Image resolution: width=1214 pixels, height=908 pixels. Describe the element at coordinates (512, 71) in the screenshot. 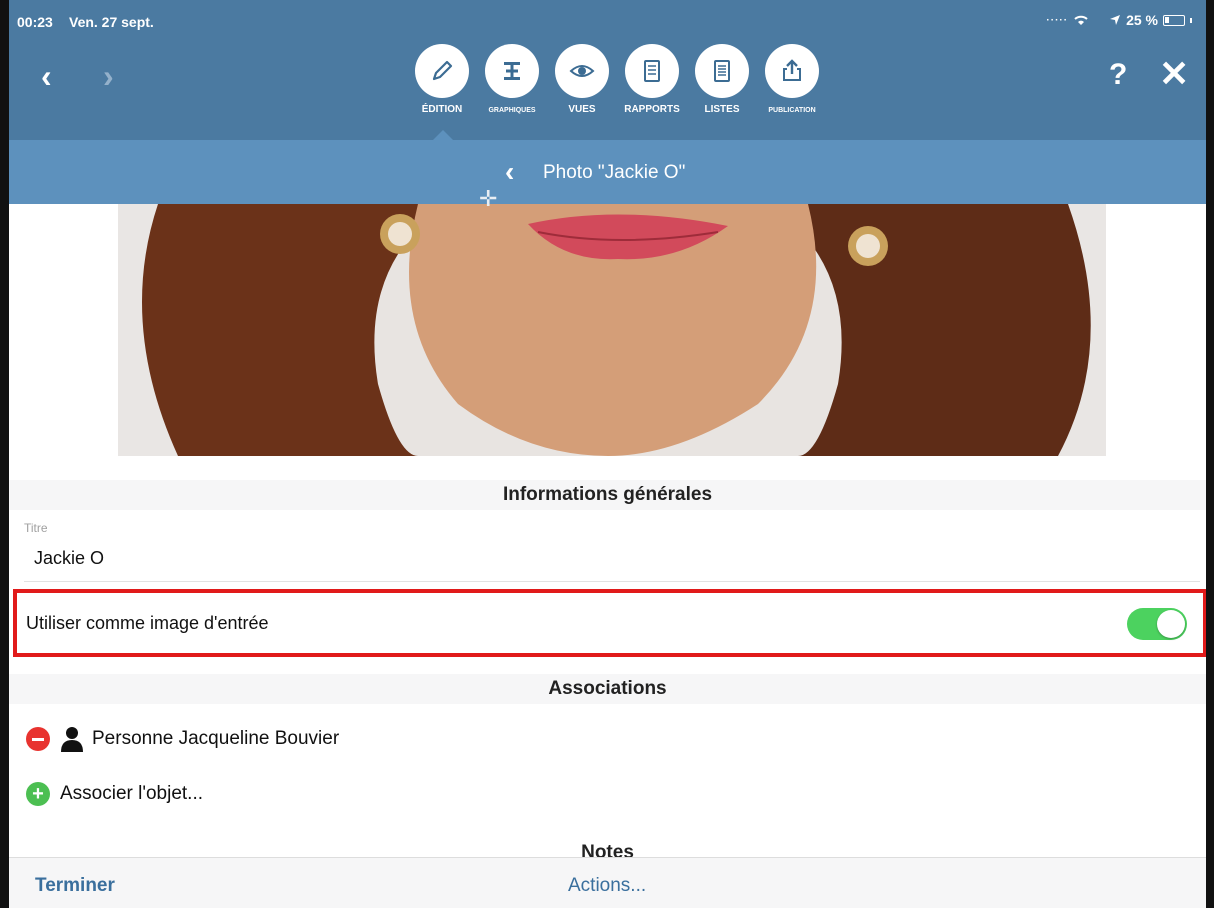

I see `chart-icon` at that location.